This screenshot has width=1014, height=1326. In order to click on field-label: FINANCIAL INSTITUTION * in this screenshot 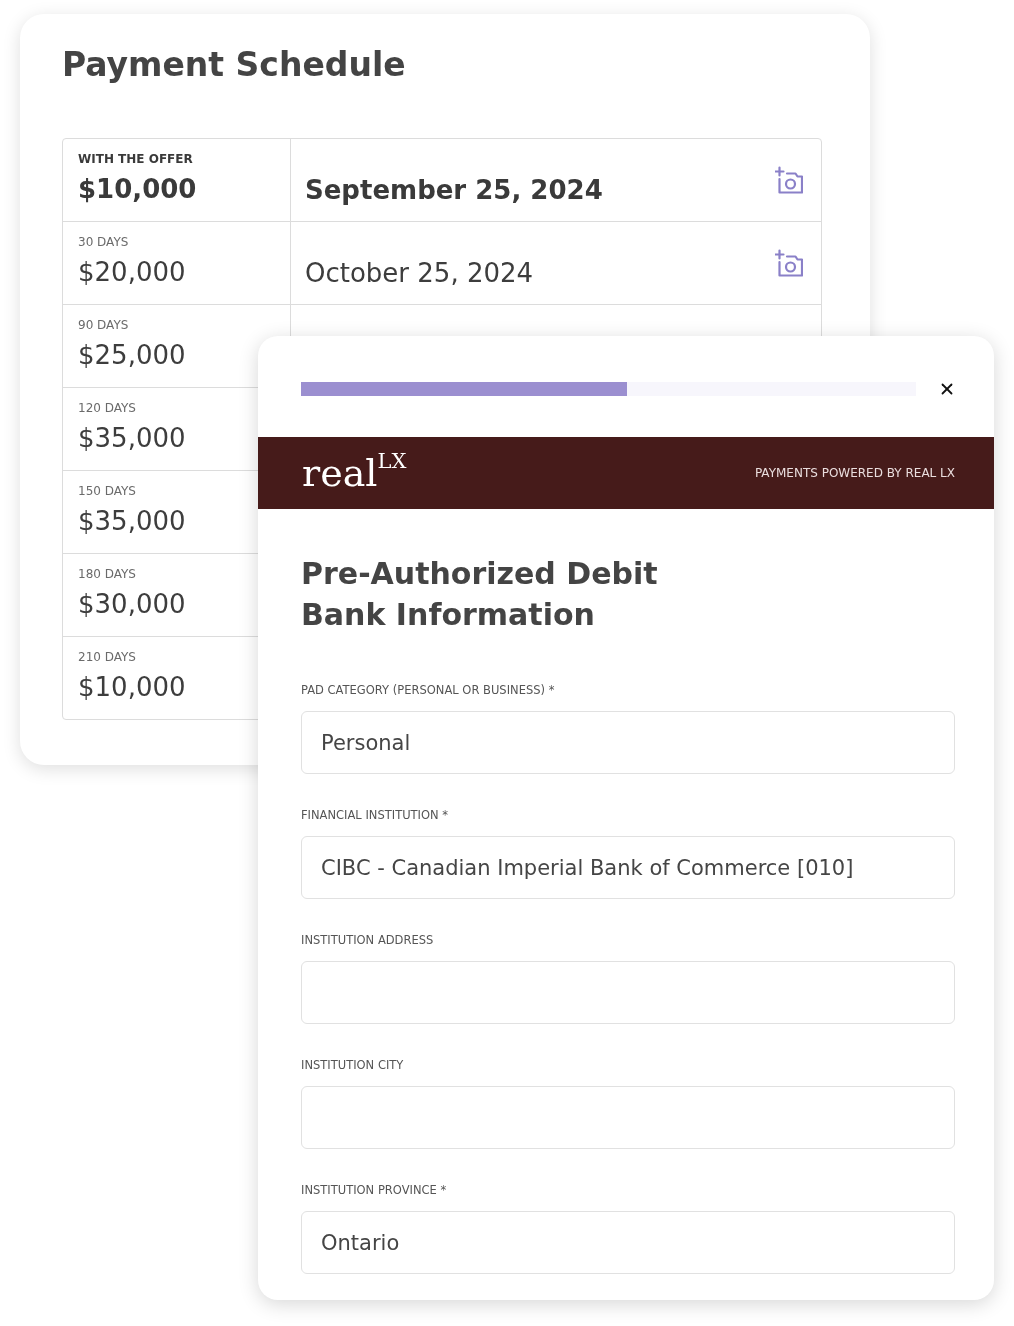, I will do `click(375, 815)`.